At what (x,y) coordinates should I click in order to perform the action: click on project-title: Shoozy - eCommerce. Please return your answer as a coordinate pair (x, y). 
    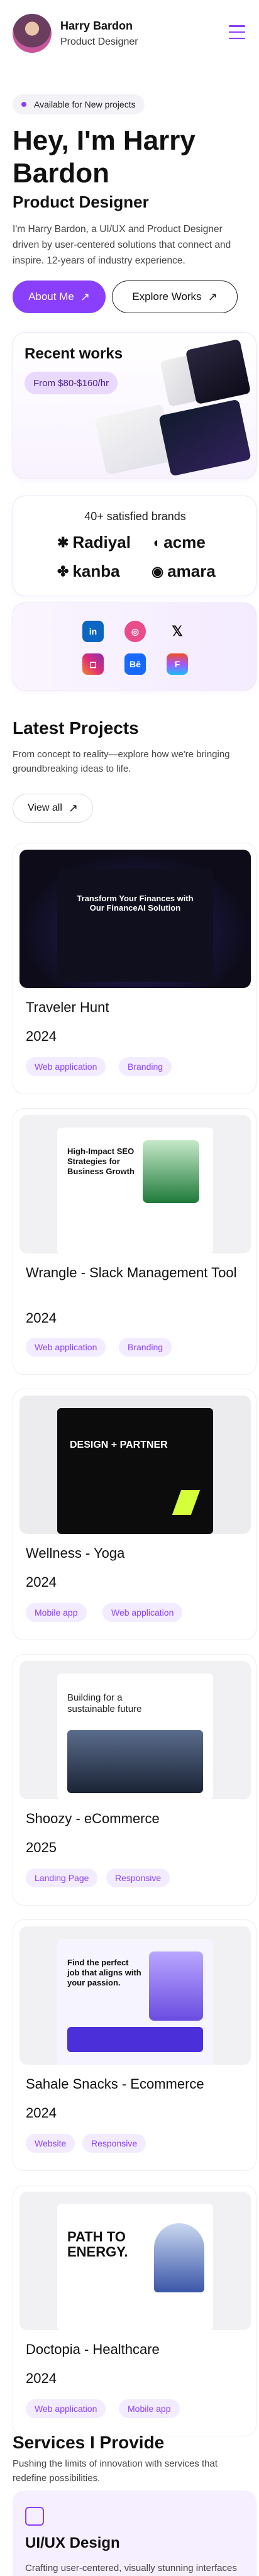
    Looking at the image, I should click on (93, 1818).